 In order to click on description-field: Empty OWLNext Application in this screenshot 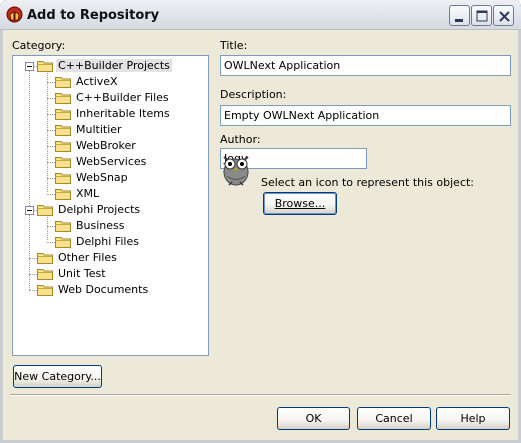, I will do `click(365, 115)`.